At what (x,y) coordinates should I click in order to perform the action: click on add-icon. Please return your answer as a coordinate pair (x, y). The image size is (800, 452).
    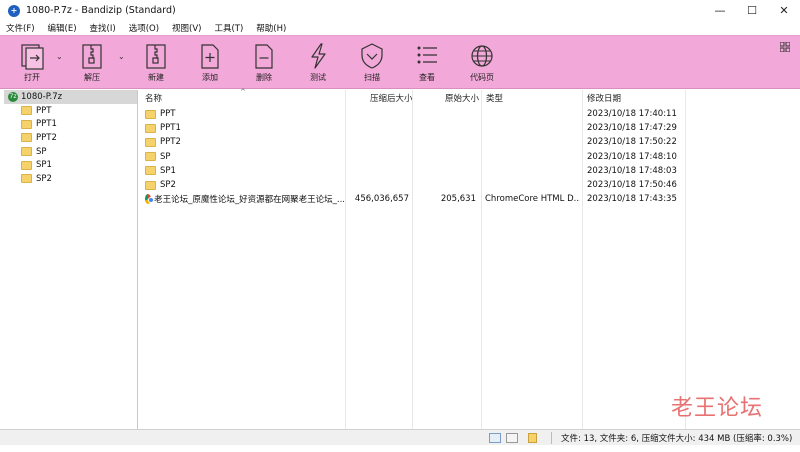
    Looking at the image, I should click on (210, 56).